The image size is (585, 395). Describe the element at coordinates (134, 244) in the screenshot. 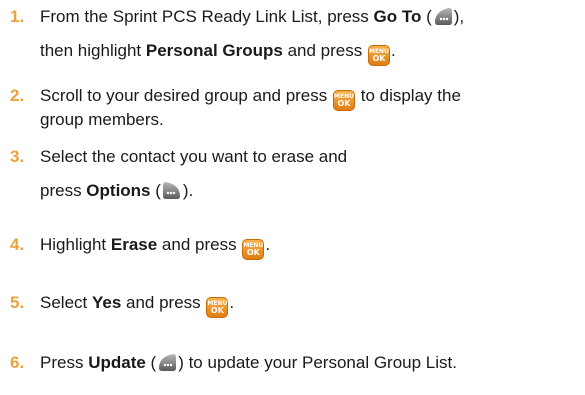

I see `menu-item-name: Erase` at that location.